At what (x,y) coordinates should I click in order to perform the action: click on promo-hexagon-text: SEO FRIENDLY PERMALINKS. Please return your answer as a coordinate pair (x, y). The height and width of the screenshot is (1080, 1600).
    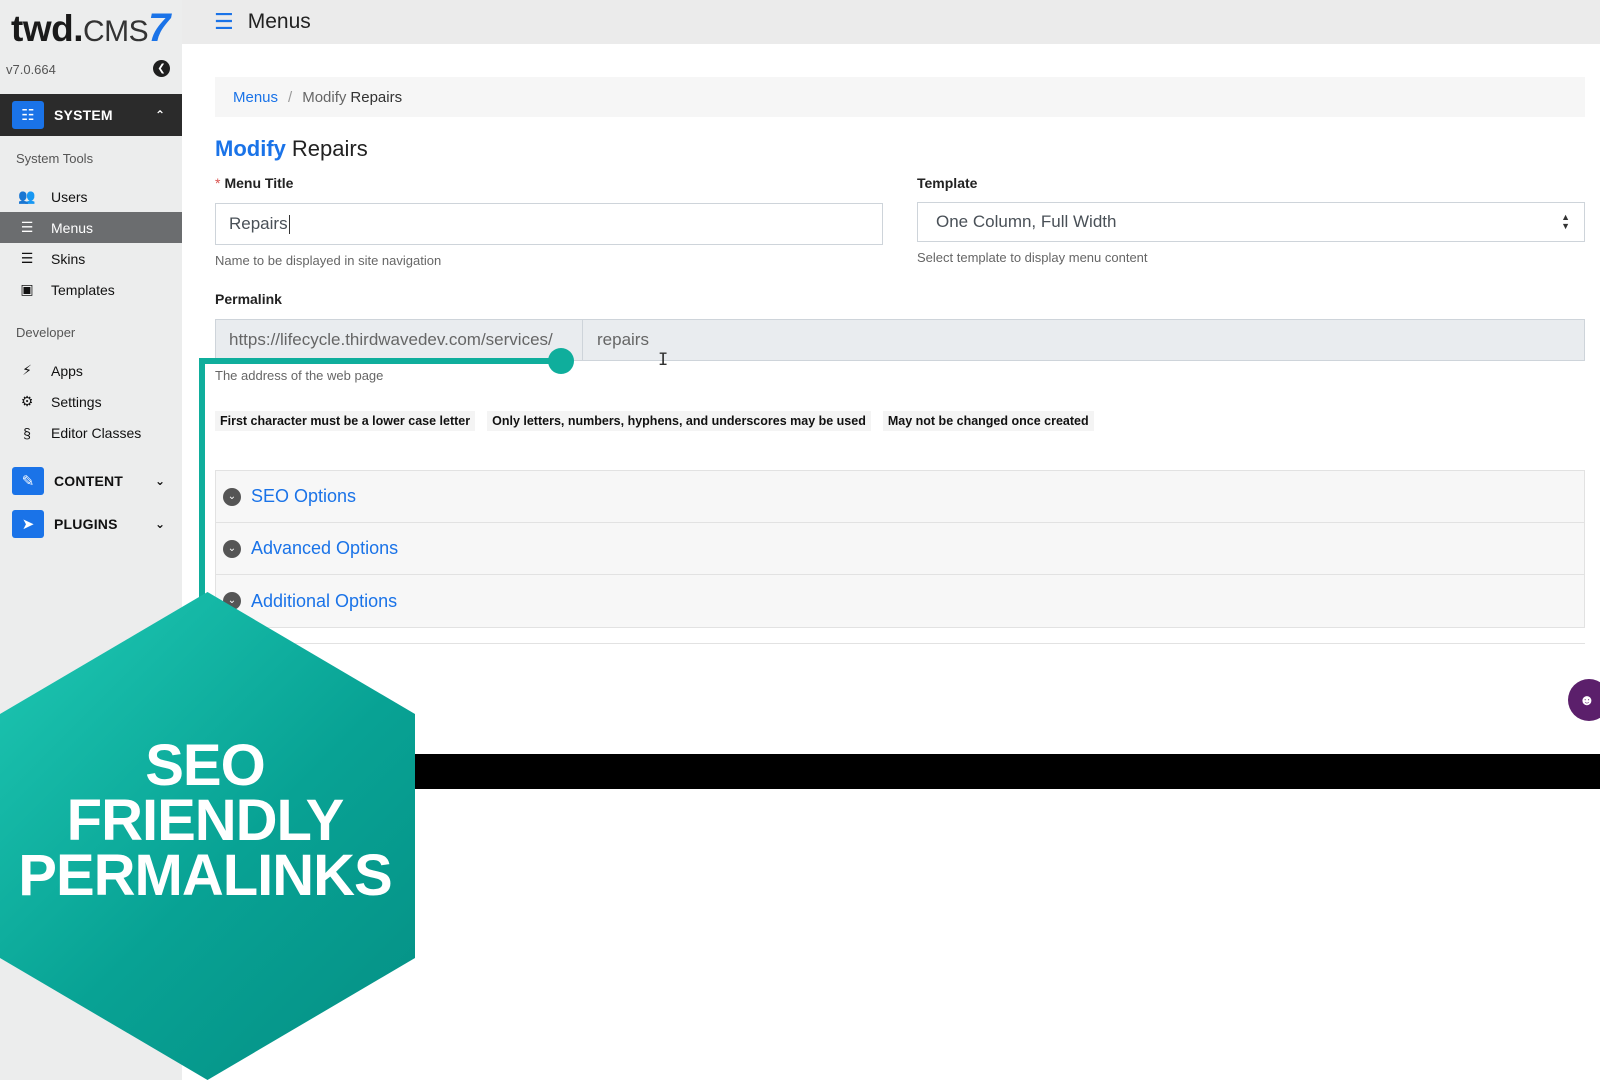
    Looking at the image, I should click on (205, 820).